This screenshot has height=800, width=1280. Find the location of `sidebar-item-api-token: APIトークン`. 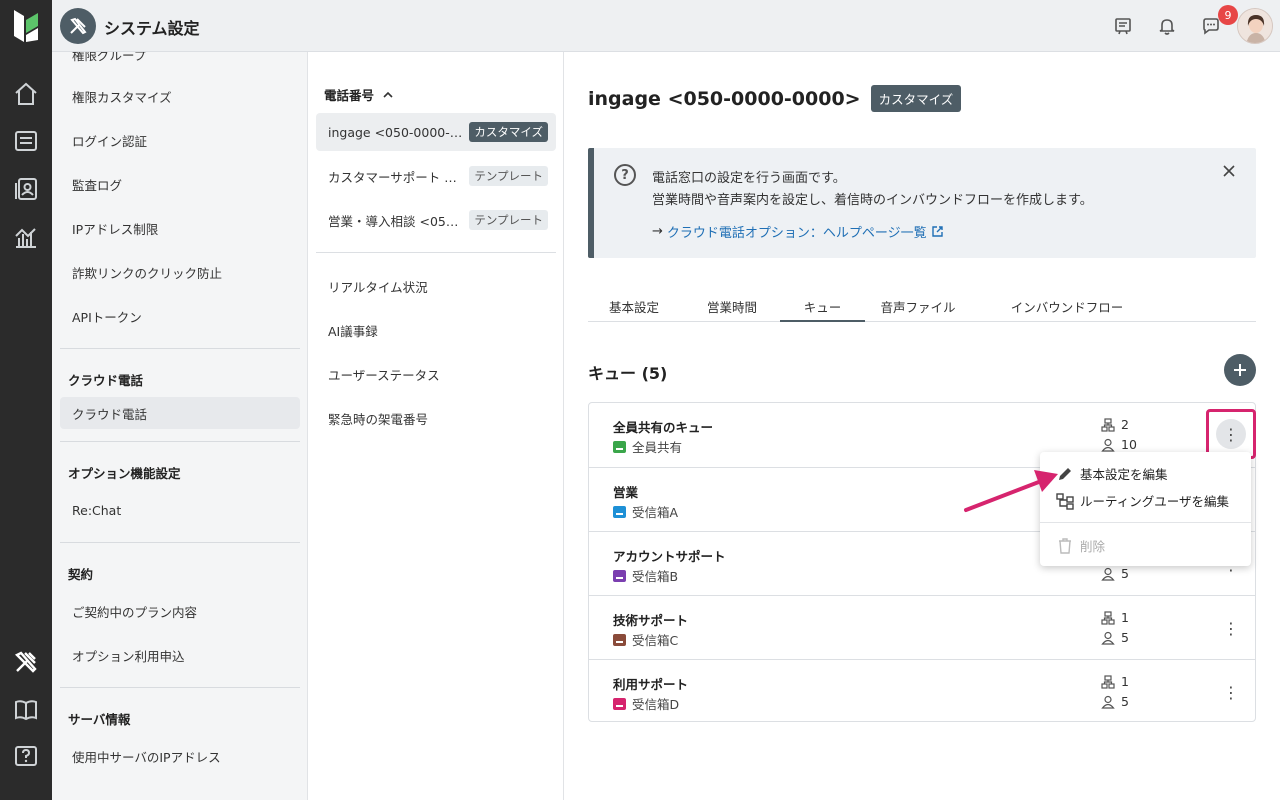

sidebar-item-api-token: APIトークン is located at coordinates (180, 316).